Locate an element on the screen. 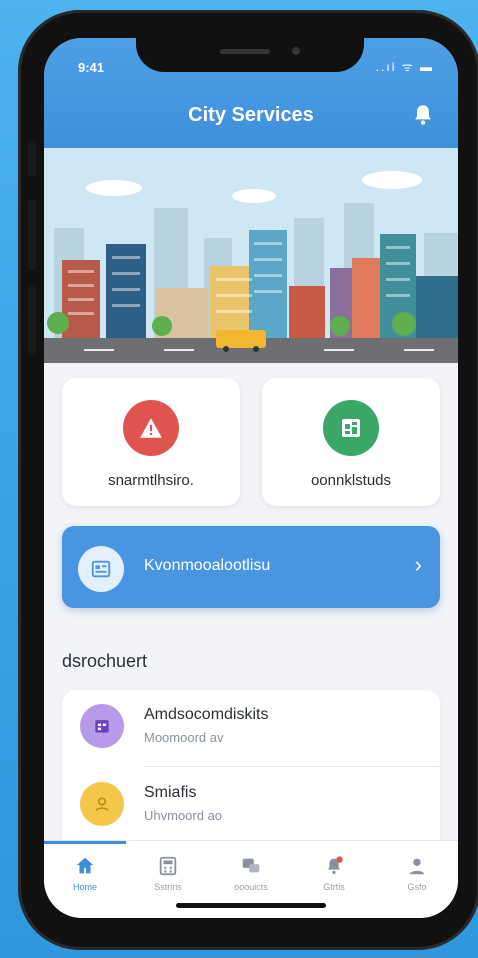  tab-alerts: Gtrtis is located at coordinates (334, 871).